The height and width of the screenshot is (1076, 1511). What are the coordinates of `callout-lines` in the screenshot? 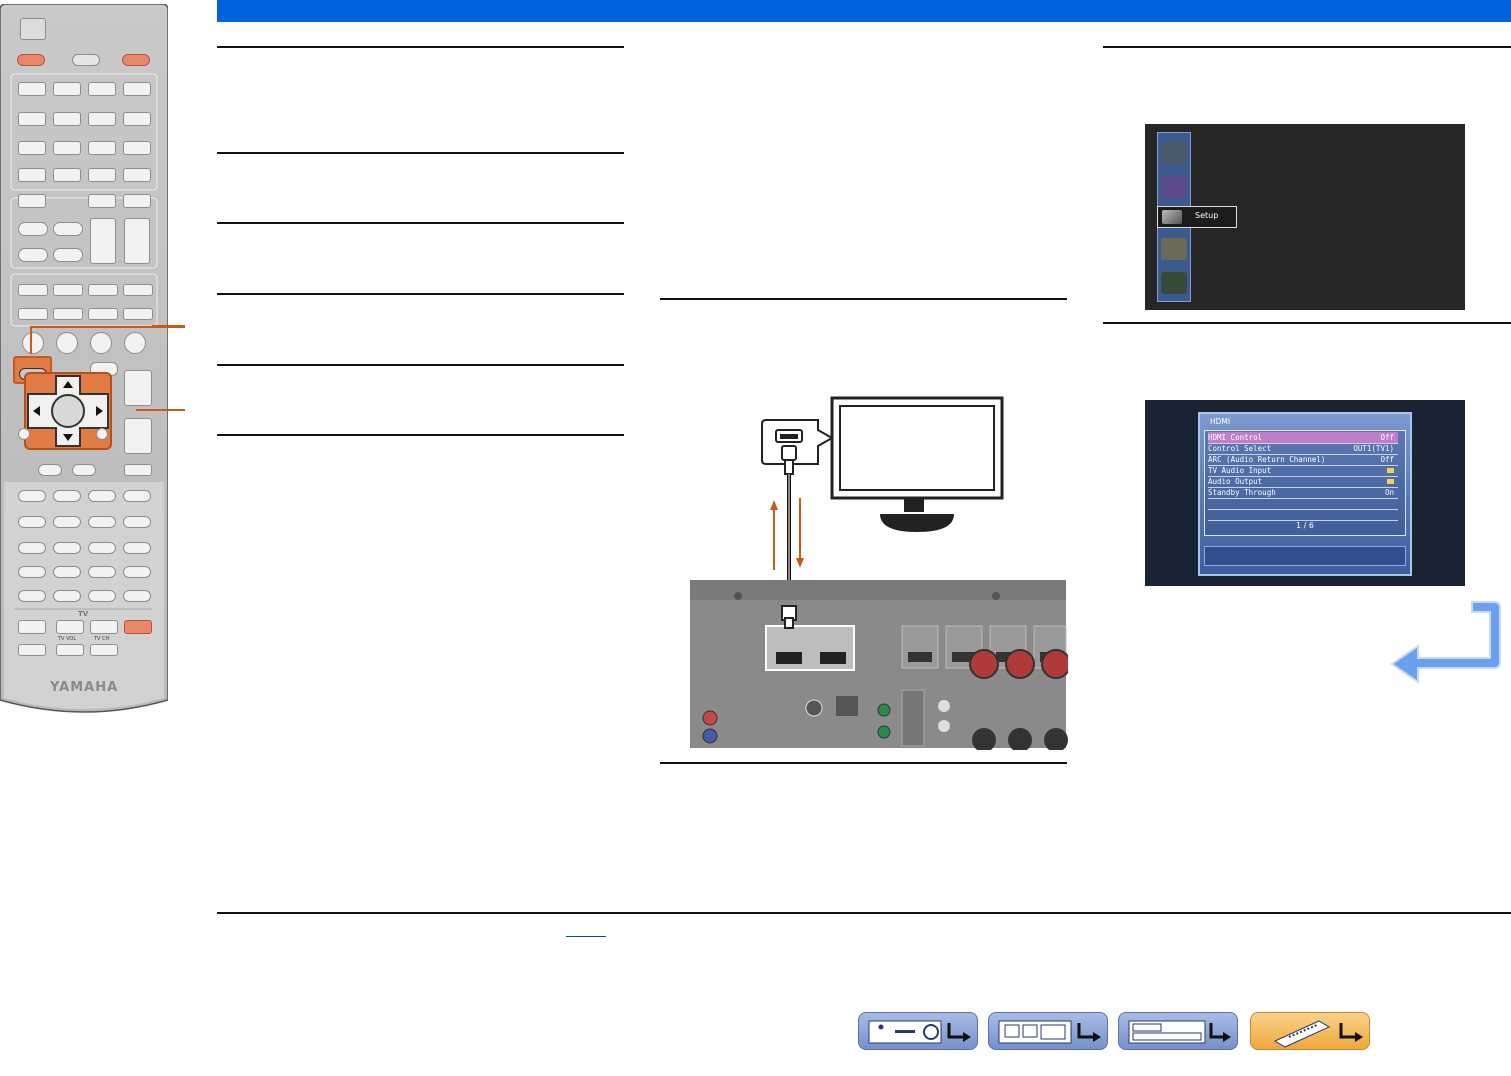 It's located at (160, 368).